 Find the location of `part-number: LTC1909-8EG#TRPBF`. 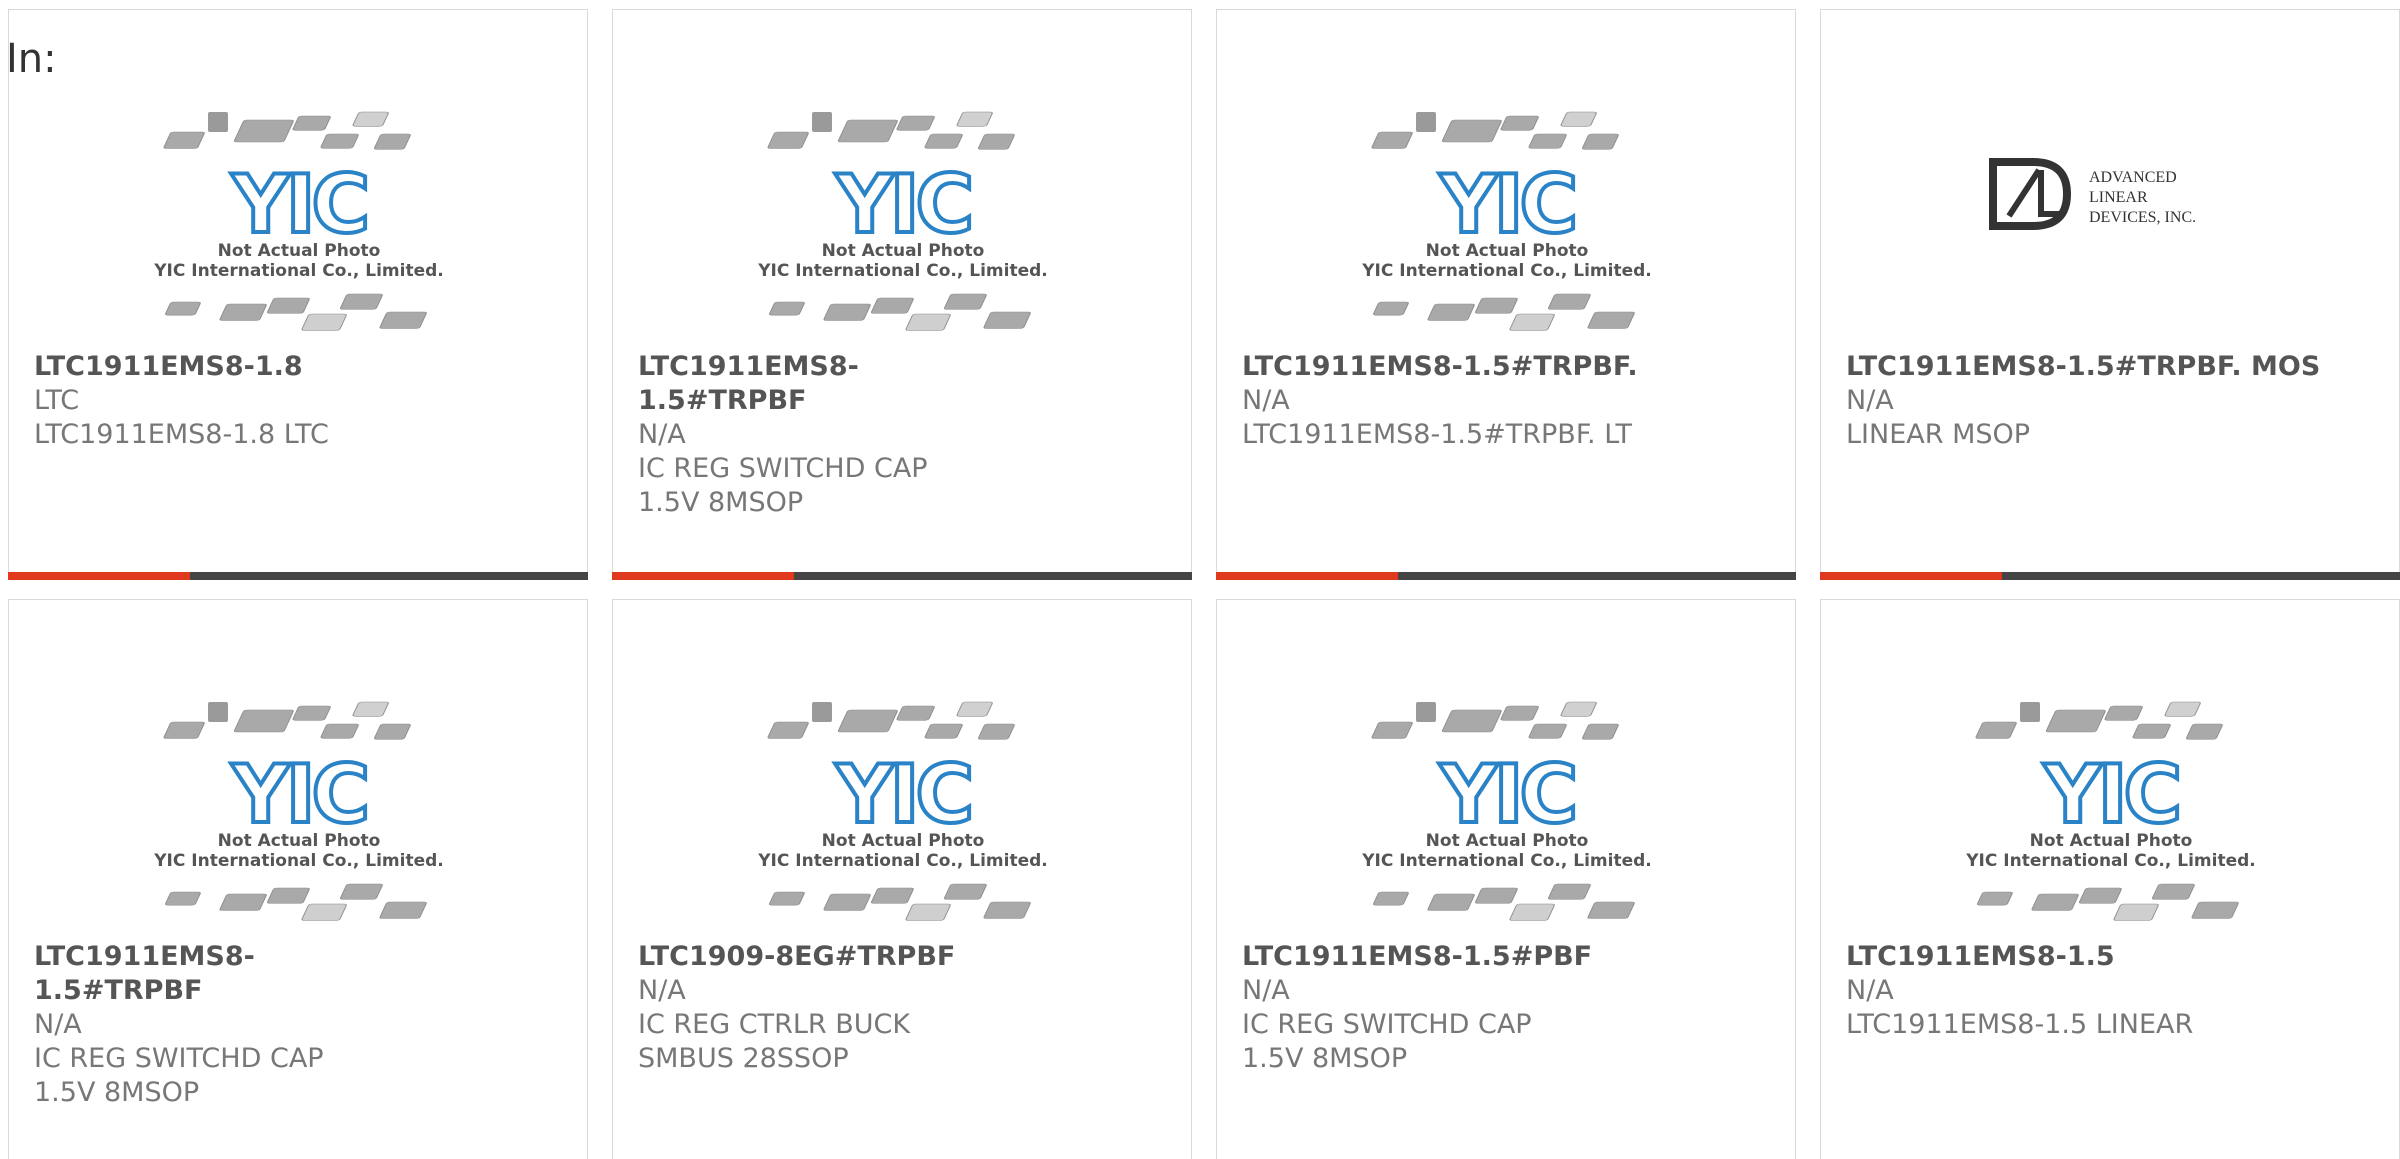

part-number: LTC1909-8EG#TRPBF is located at coordinates (824, 957).